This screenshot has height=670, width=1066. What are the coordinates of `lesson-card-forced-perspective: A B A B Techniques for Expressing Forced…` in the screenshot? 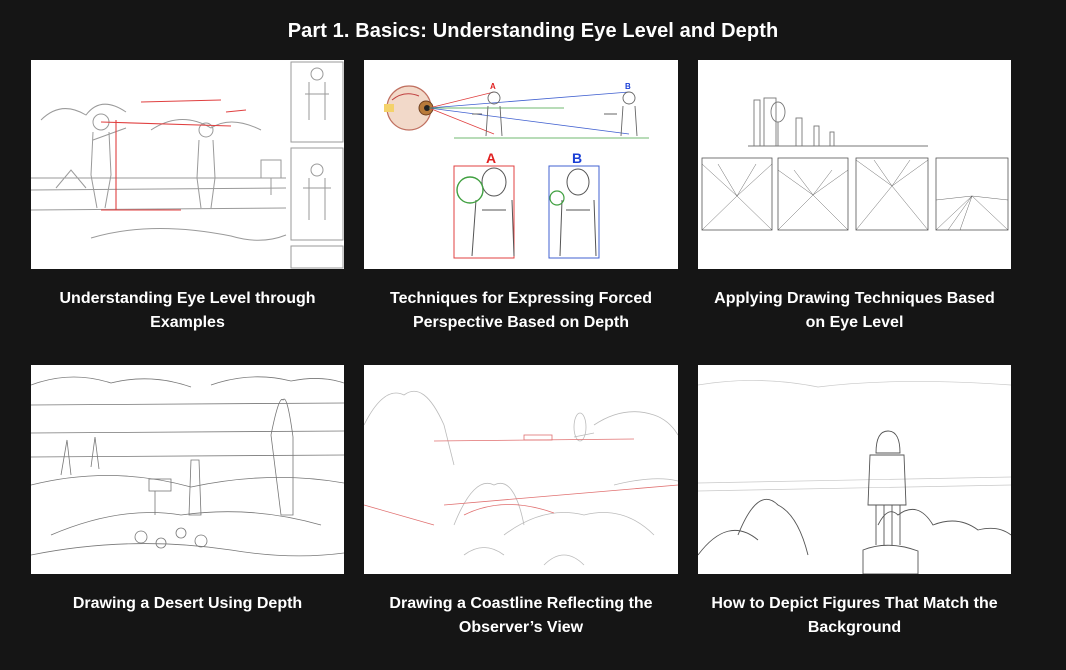 It's located at (521, 212).